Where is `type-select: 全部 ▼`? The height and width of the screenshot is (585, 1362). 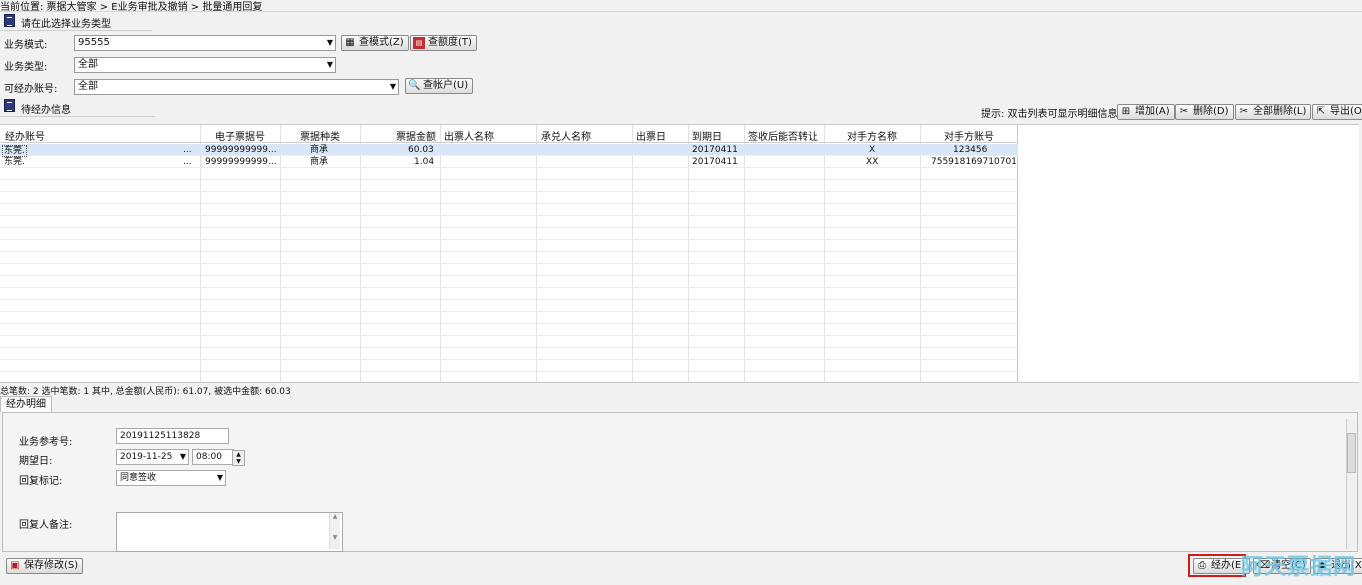 type-select: 全部 ▼ is located at coordinates (205, 65).